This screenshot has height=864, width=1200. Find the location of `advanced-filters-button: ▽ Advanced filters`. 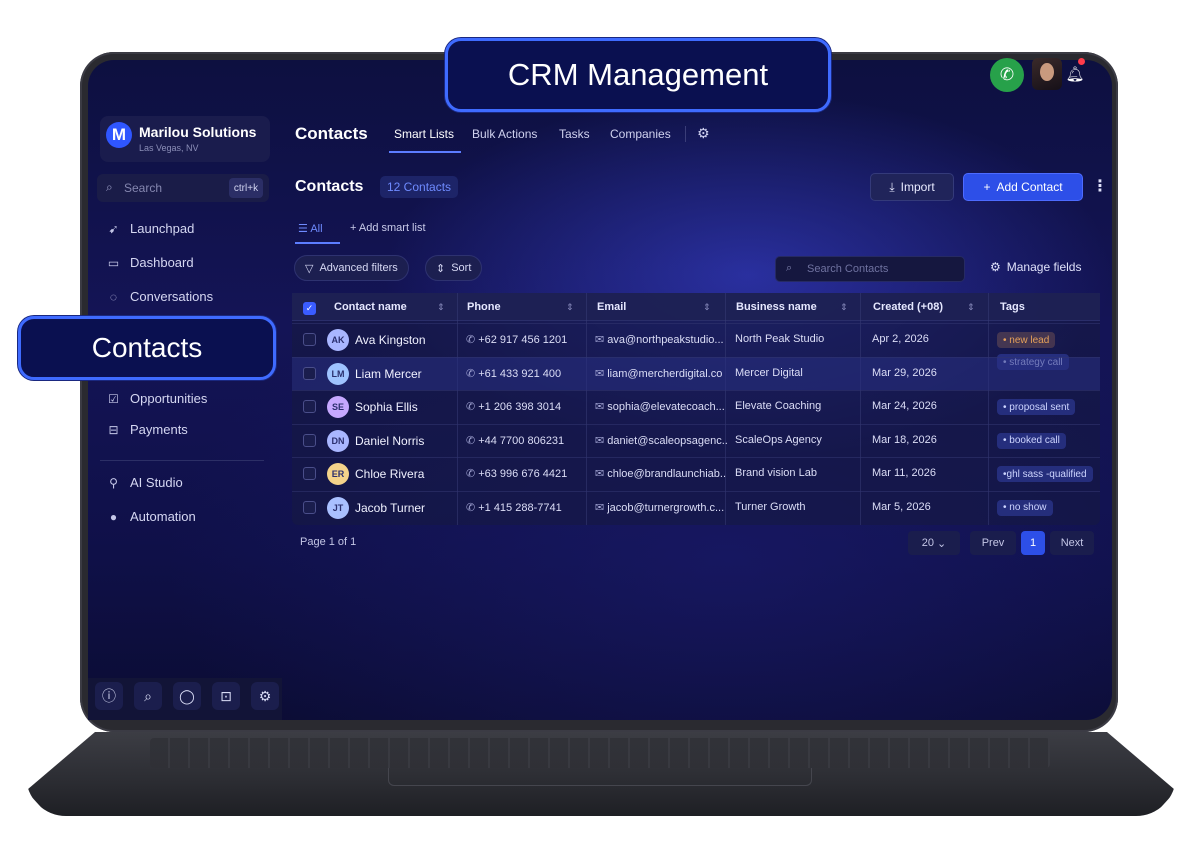

advanced-filters-button: ▽ Advanced filters is located at coordinates (351, 268).